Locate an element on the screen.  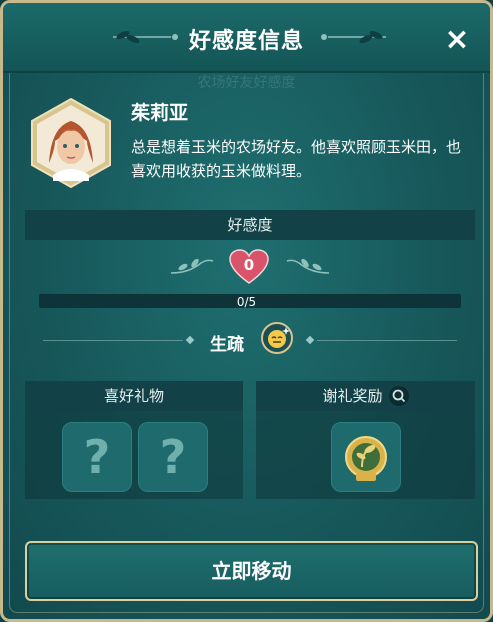
gift-slot-1: ? is located at coordinates (97, 457).